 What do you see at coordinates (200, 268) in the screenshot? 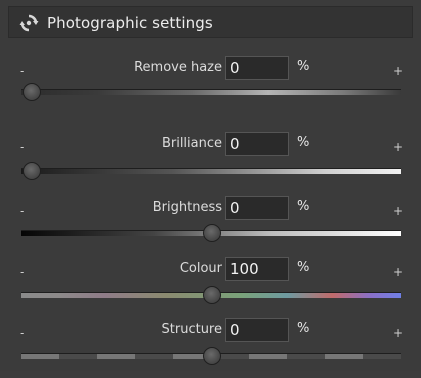
I see `slider-label-colour: Colour` at bounding box center [200, 268].